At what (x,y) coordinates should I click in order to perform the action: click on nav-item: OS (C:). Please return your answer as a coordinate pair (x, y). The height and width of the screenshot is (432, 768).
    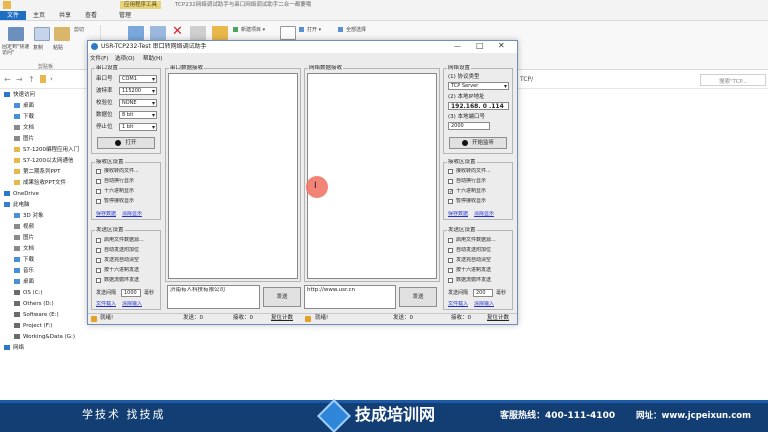
    Looking at the image, I should click on (41, 293).